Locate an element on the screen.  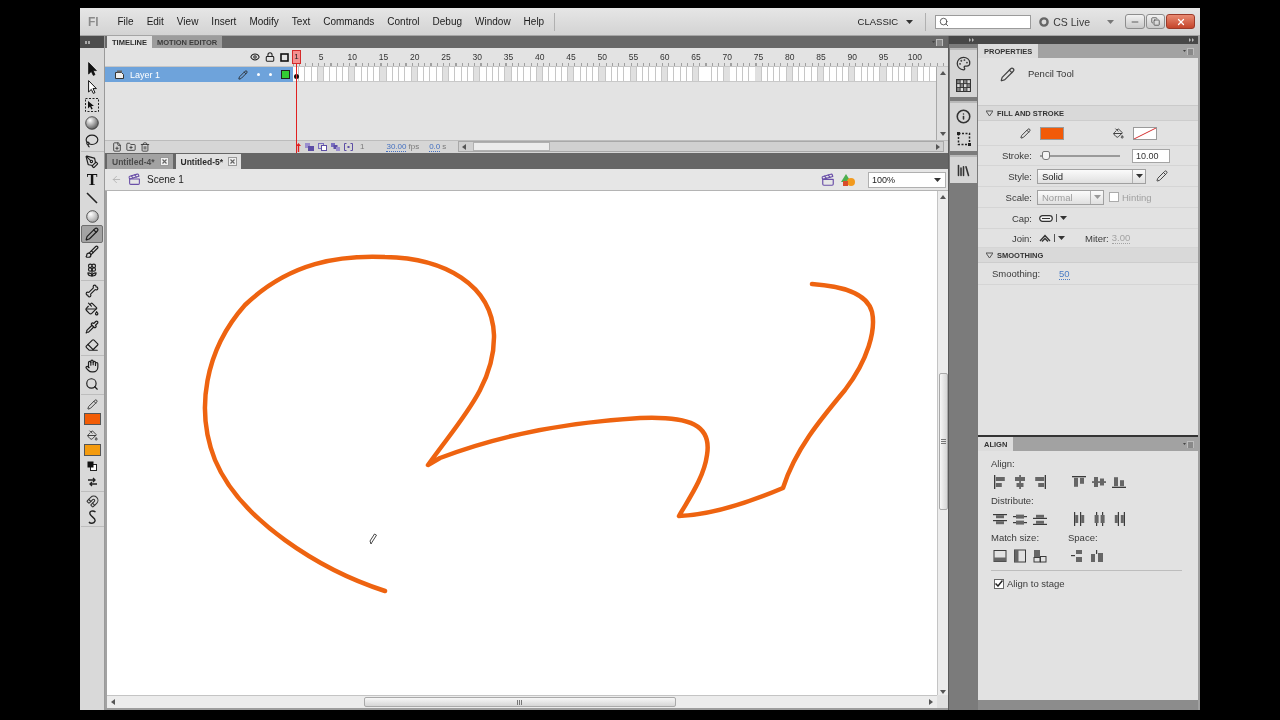
menu-item: Insert is located at coordinates (223, 21).